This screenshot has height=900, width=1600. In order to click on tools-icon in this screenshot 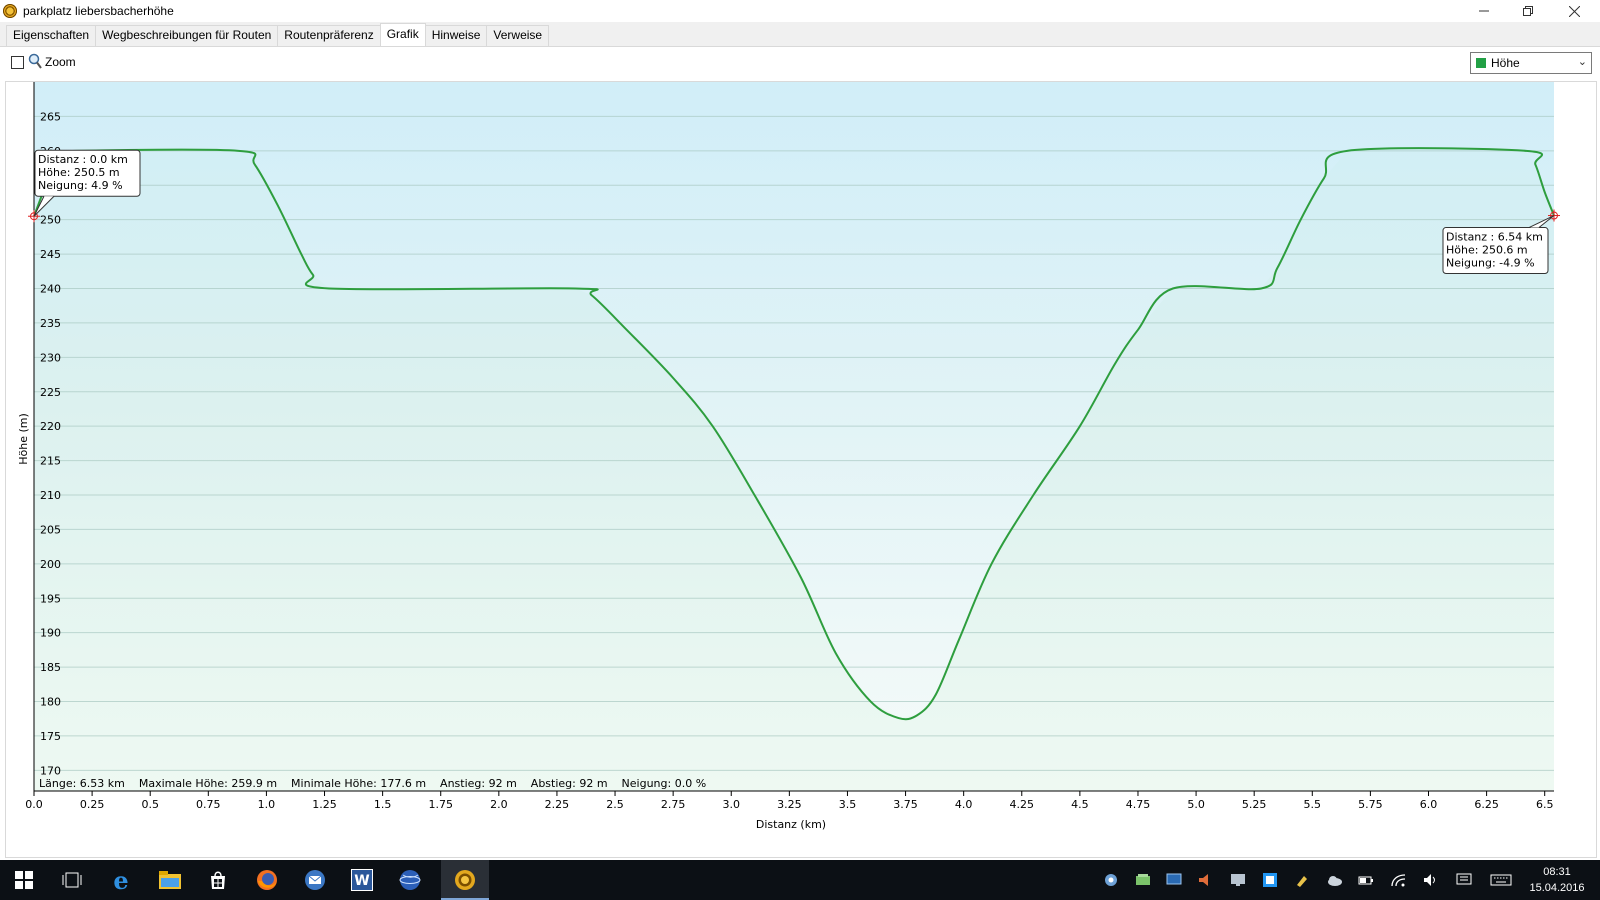, I will do `click(1302, 880)`.